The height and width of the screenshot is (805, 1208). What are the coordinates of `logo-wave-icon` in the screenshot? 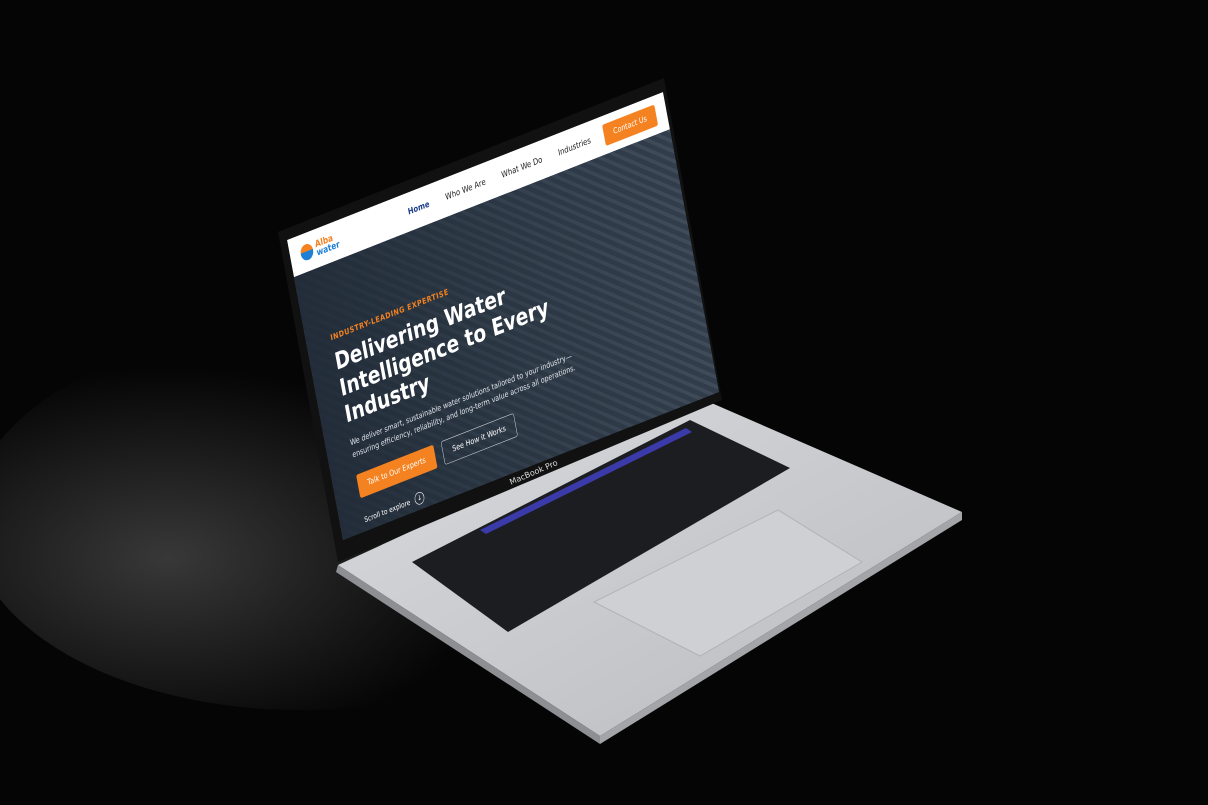 It's located at (307, 252).